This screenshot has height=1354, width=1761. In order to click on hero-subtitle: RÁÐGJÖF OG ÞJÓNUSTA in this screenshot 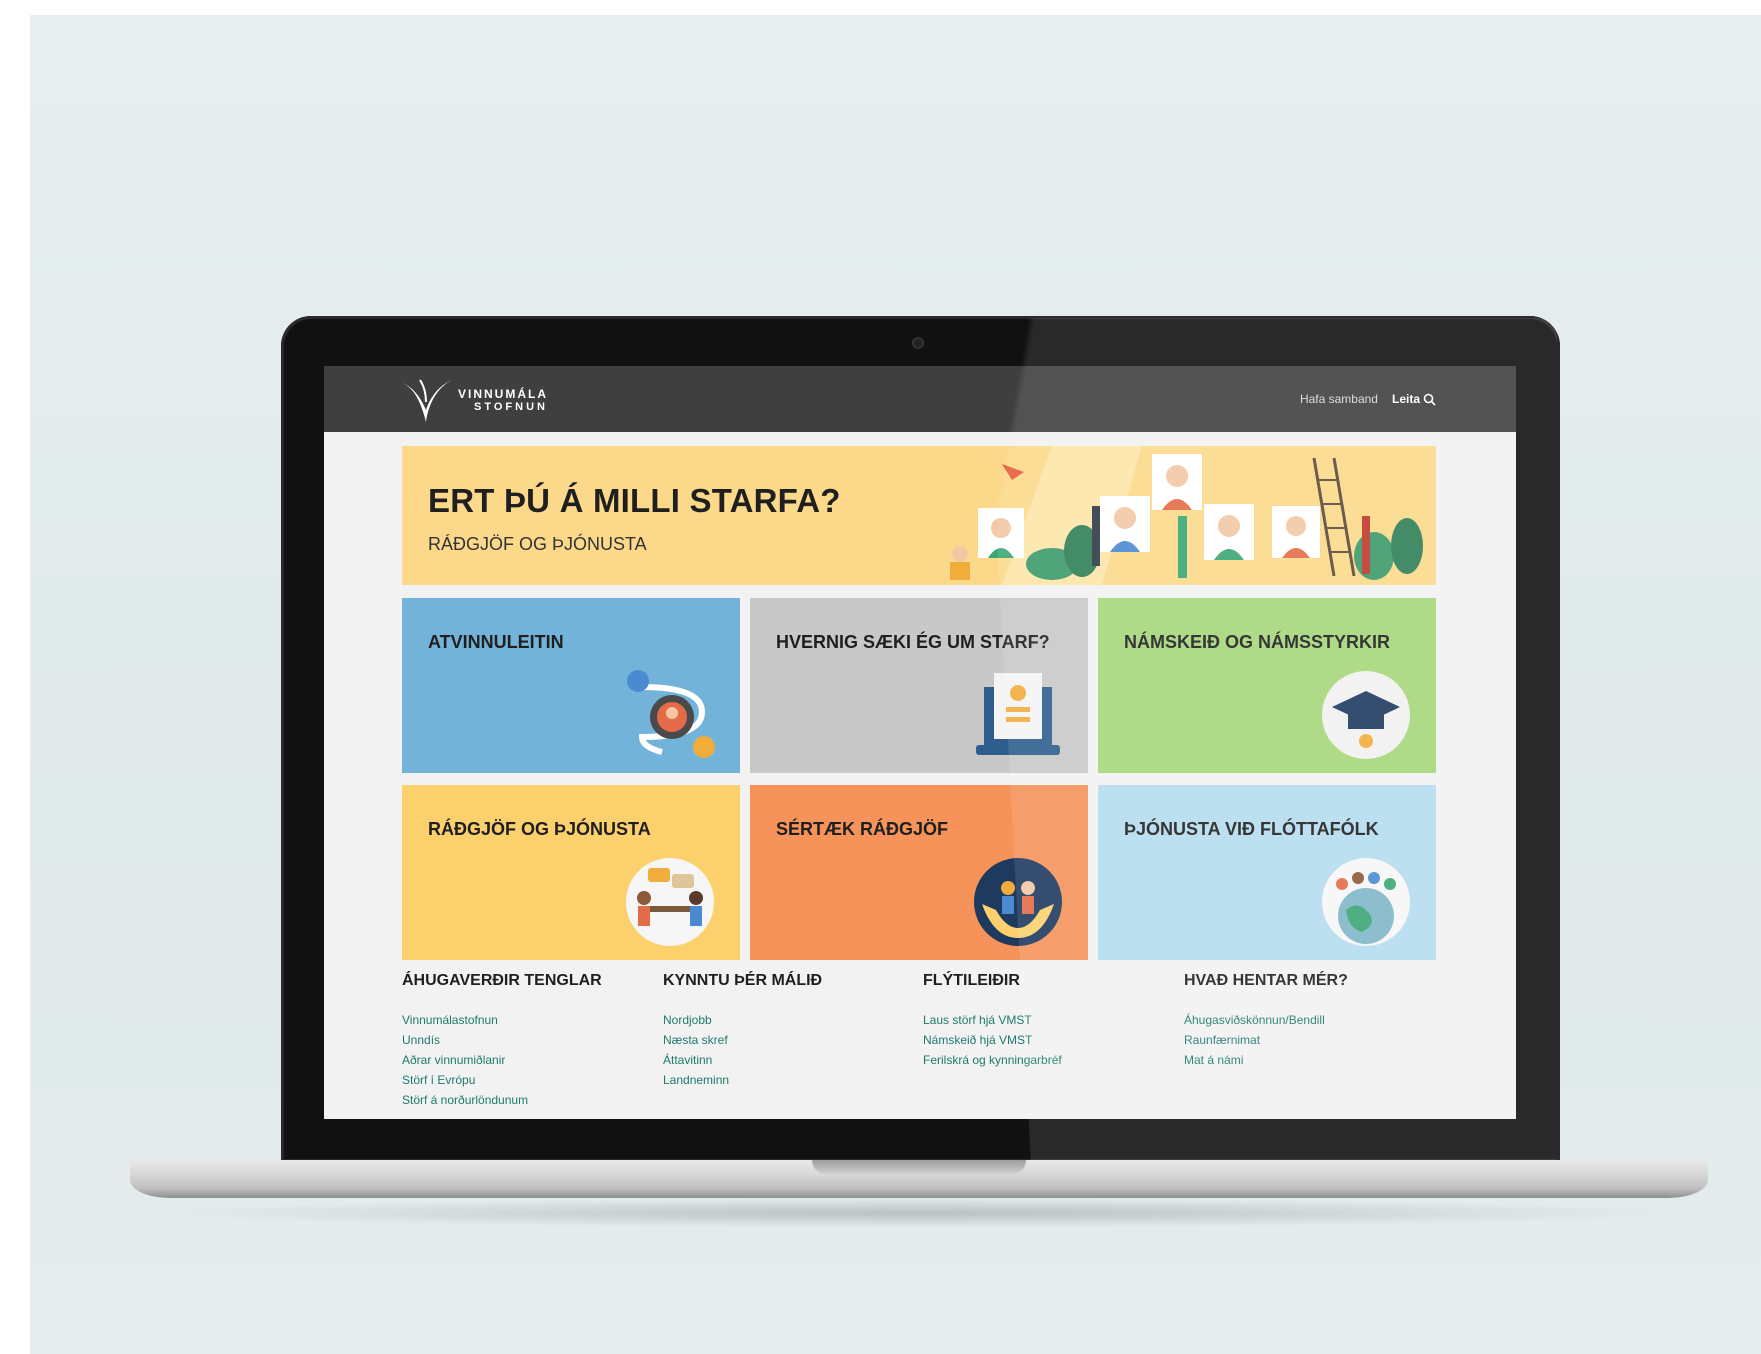, I will do `click(537, 544)`.